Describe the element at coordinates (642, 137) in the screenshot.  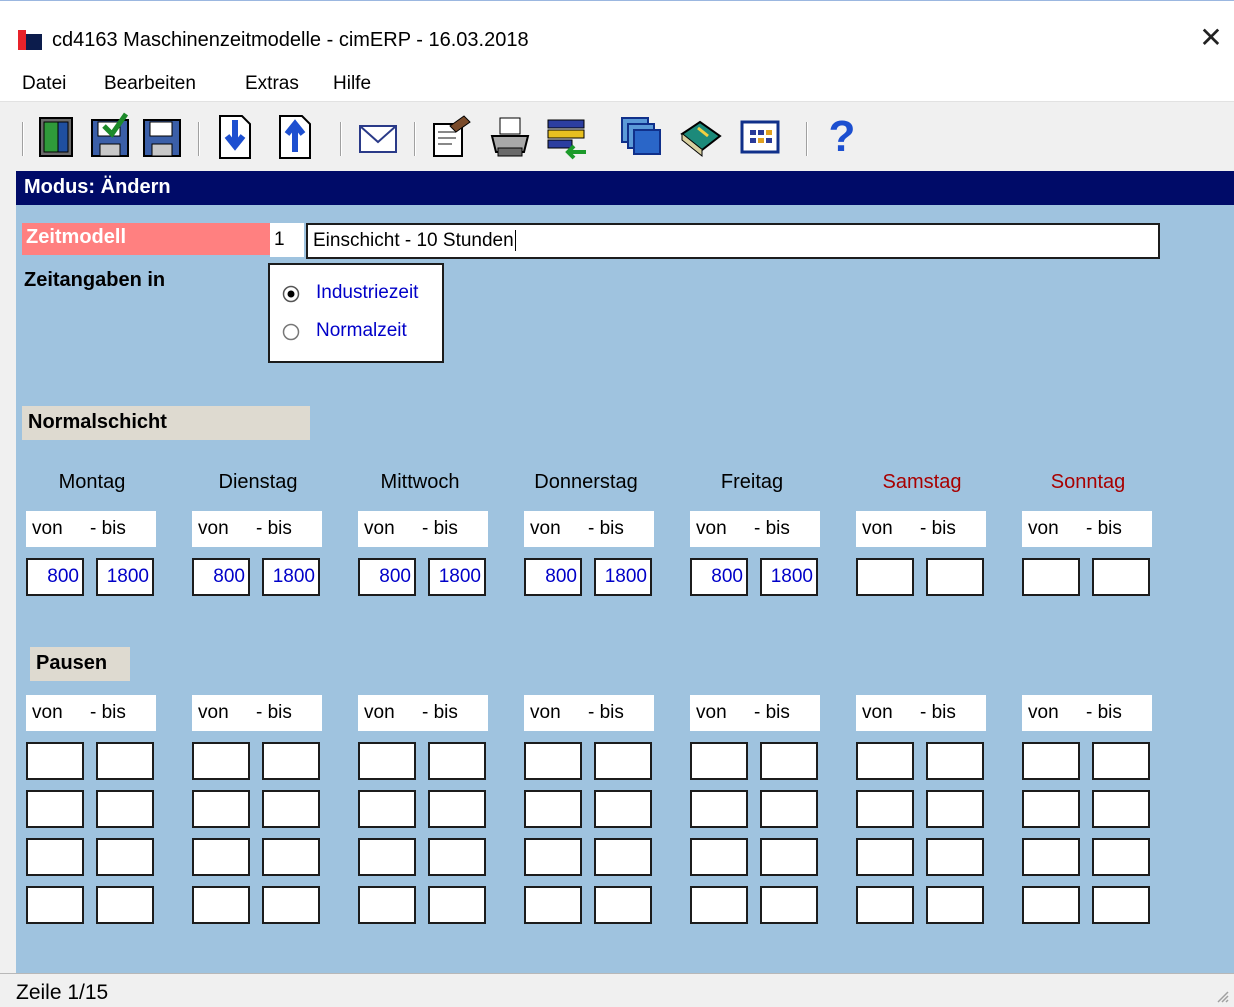
I see `windows-icon` at that location.